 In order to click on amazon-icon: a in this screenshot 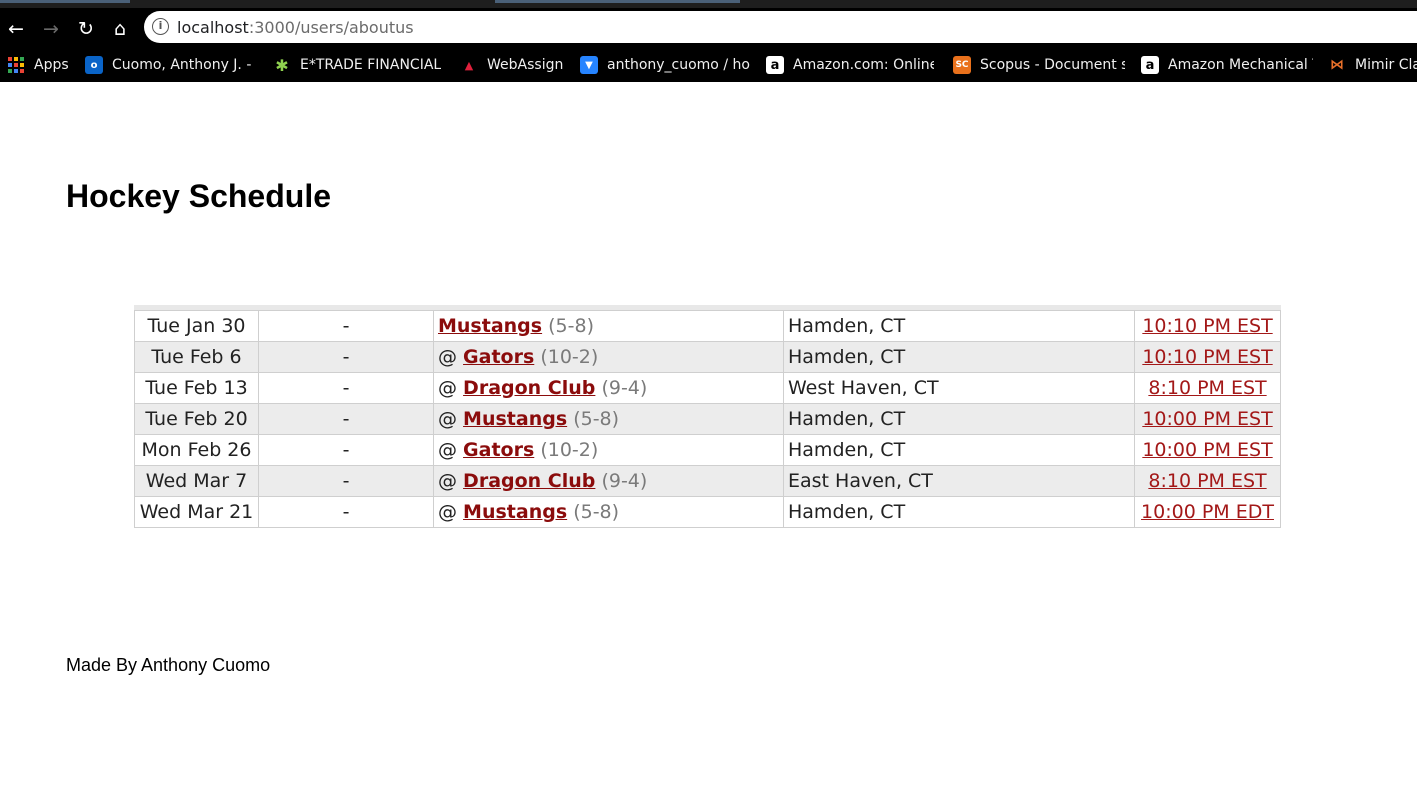, I will do `click(1150, 65)`.